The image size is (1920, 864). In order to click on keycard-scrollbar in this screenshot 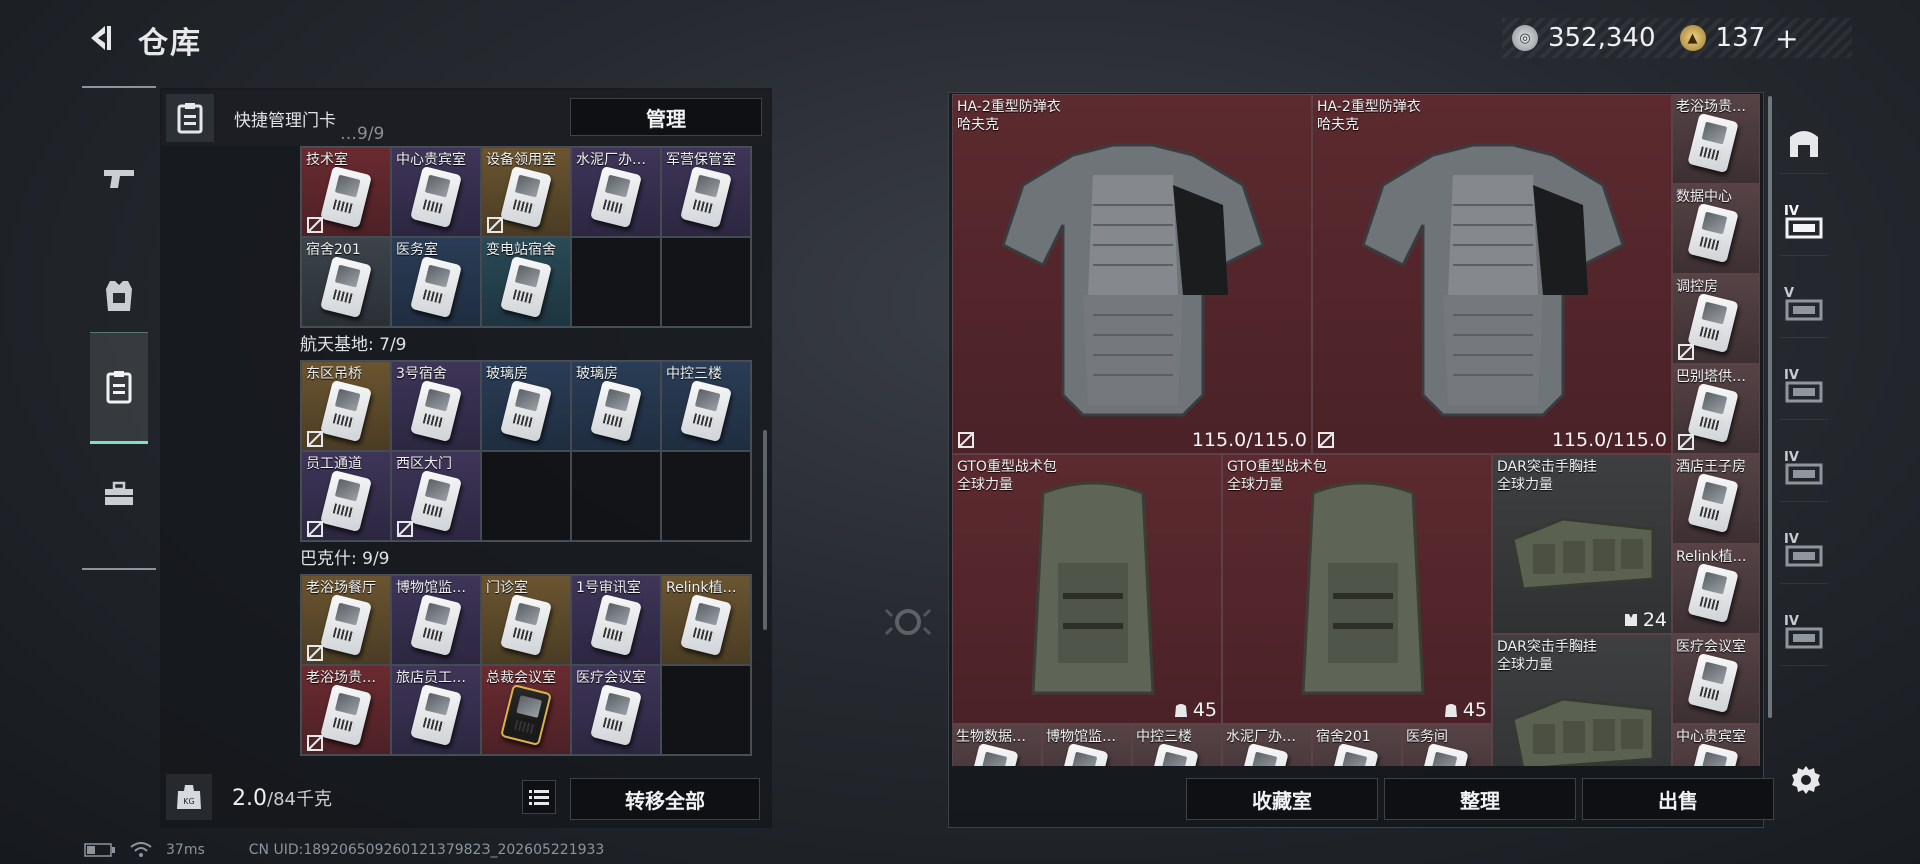, I will do `click(765, 530)`.